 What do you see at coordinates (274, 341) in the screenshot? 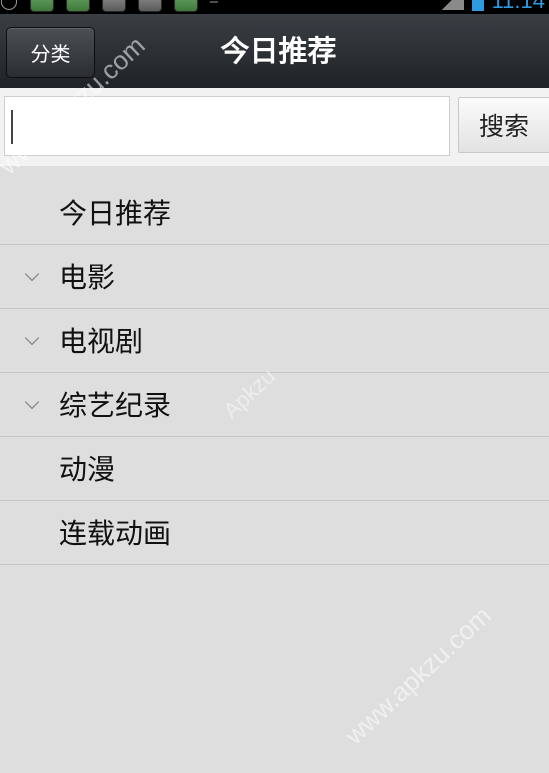
I see `category-item-tv-series: 电视剧` at bounding box center [274, 341].